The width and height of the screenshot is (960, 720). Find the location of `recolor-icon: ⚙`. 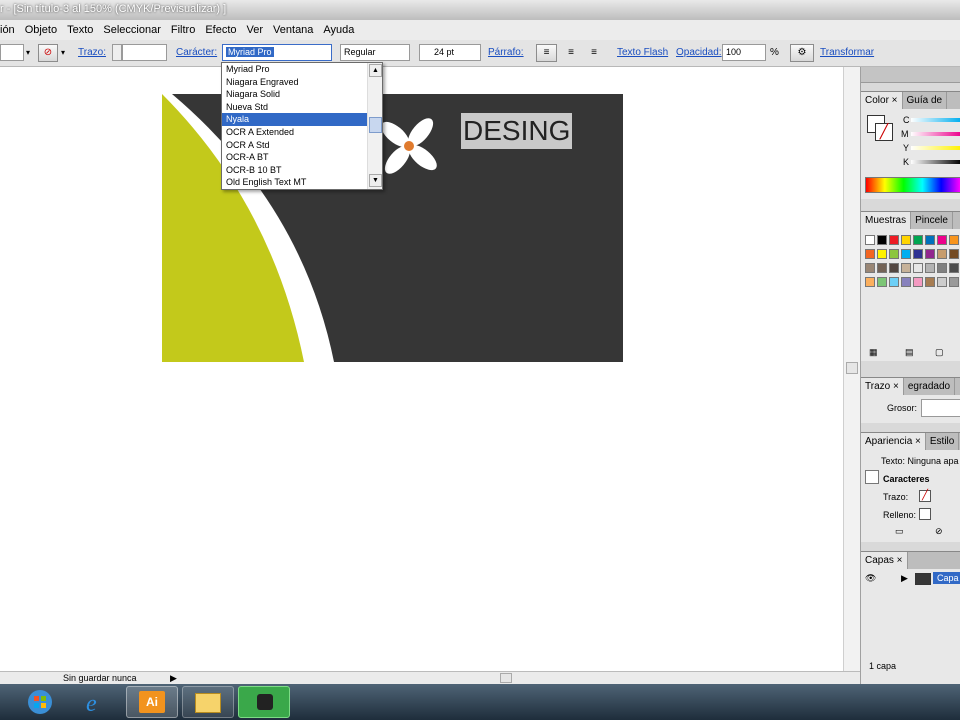

recolor-icon: ⚙ is located at coordinates (802, 53).